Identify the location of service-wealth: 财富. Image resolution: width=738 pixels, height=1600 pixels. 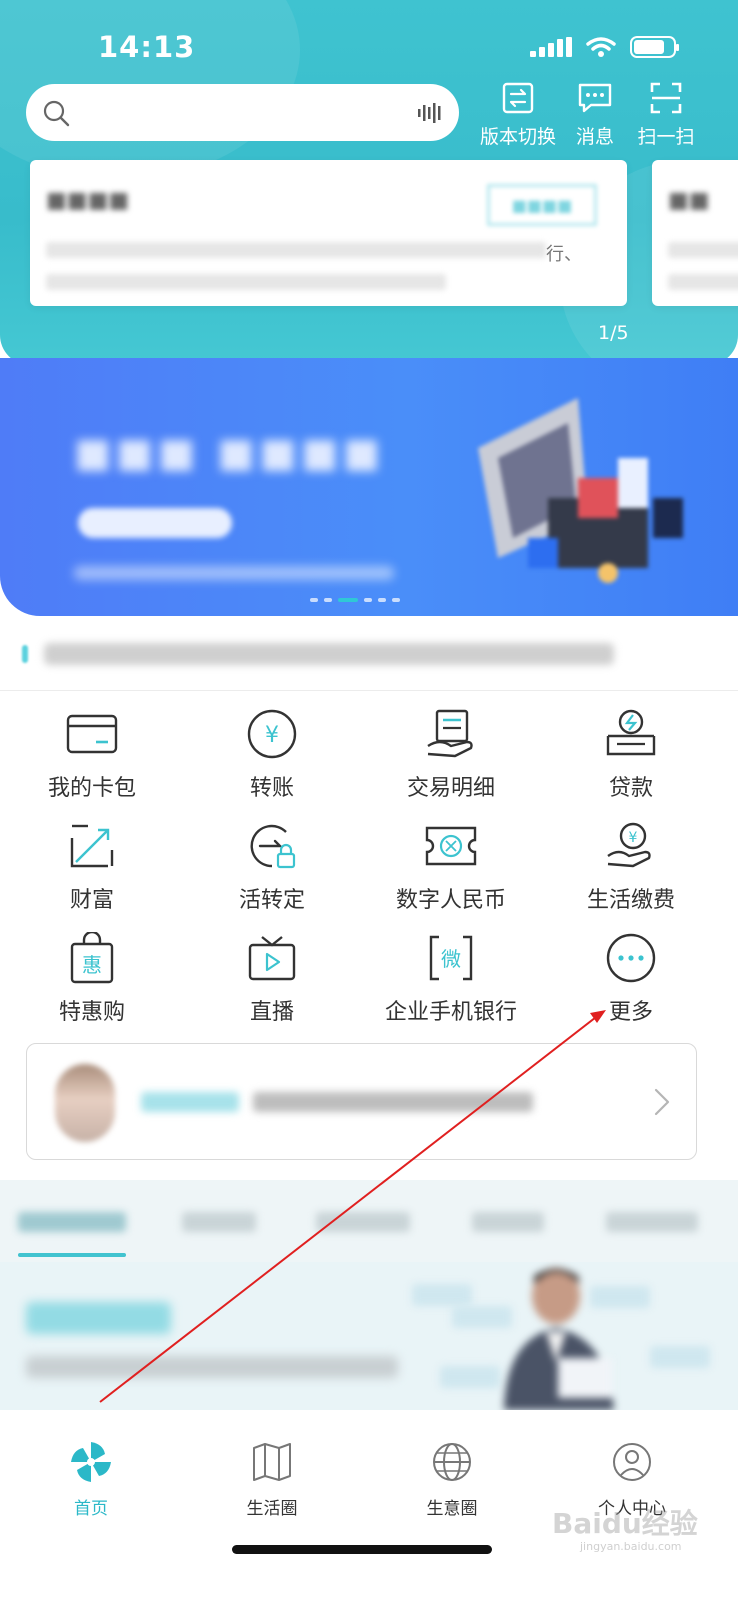
(92, 866).